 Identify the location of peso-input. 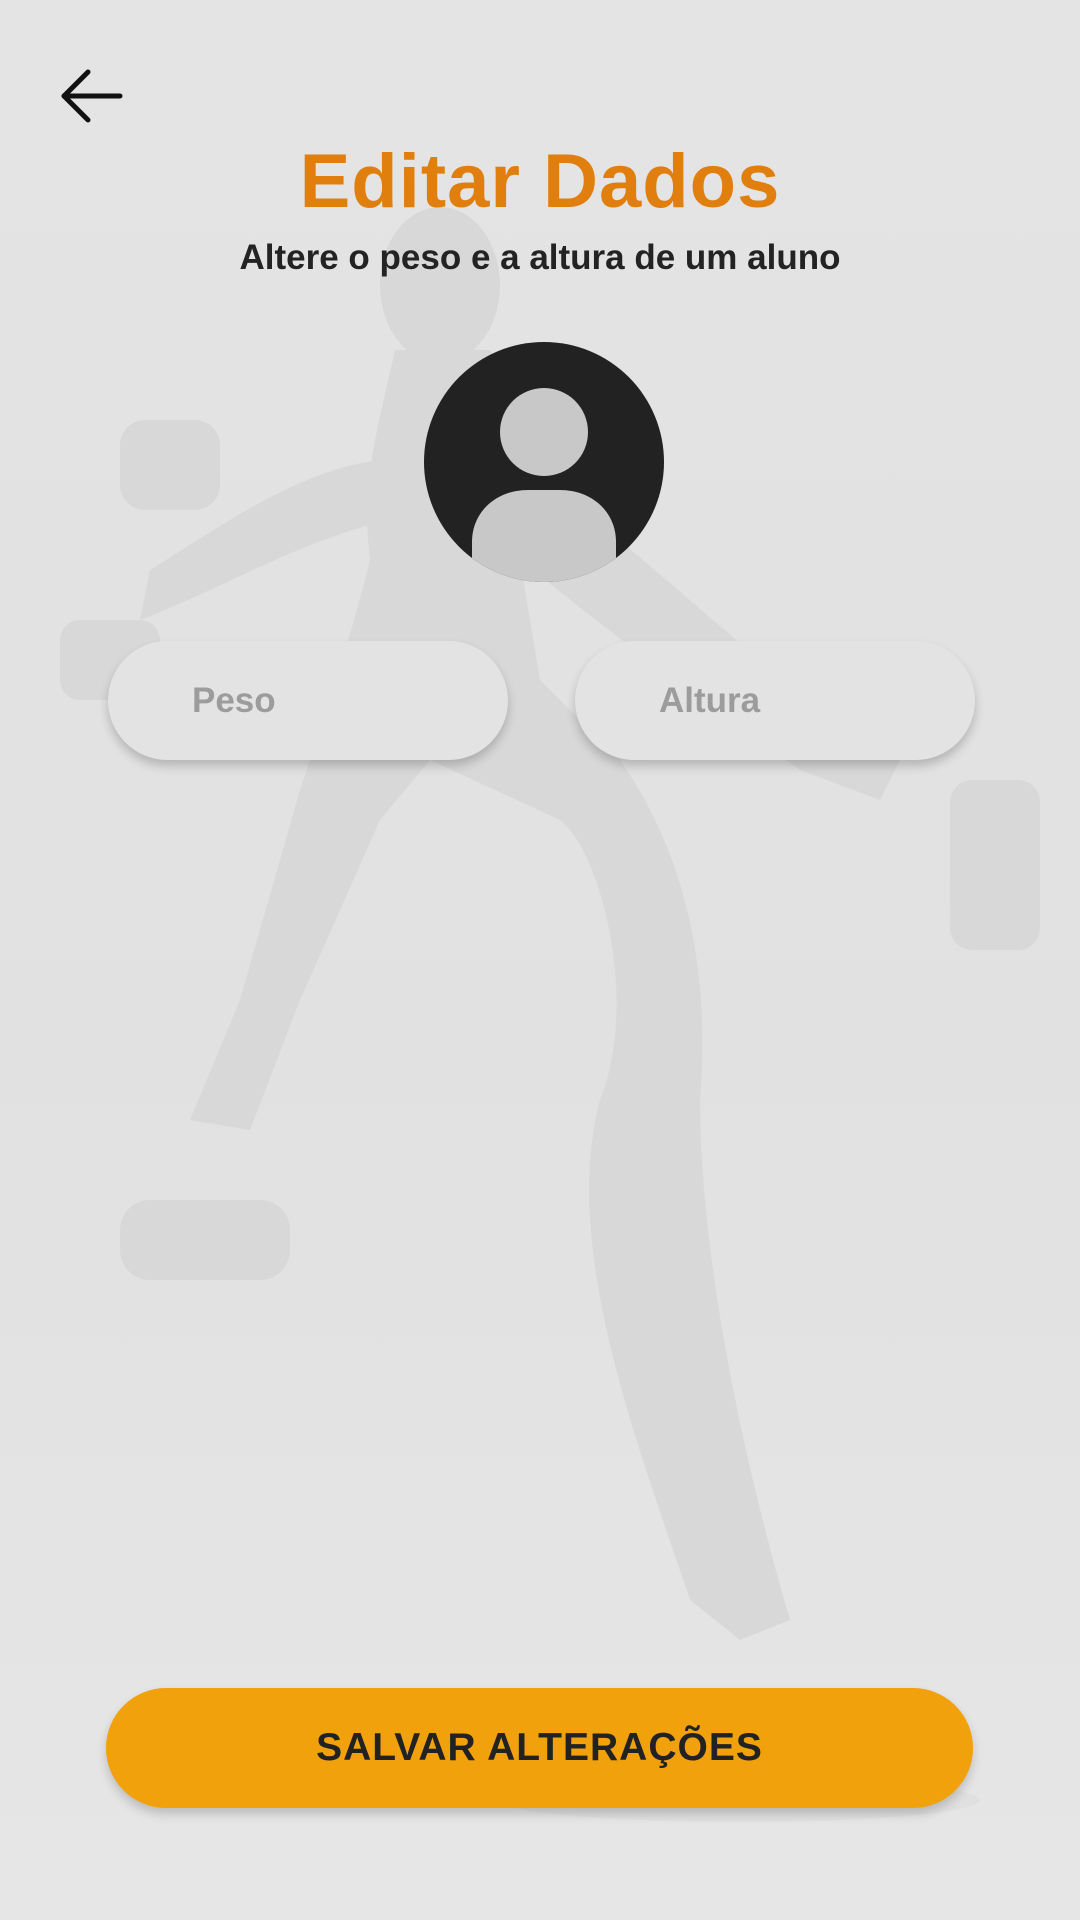
(308, 700).